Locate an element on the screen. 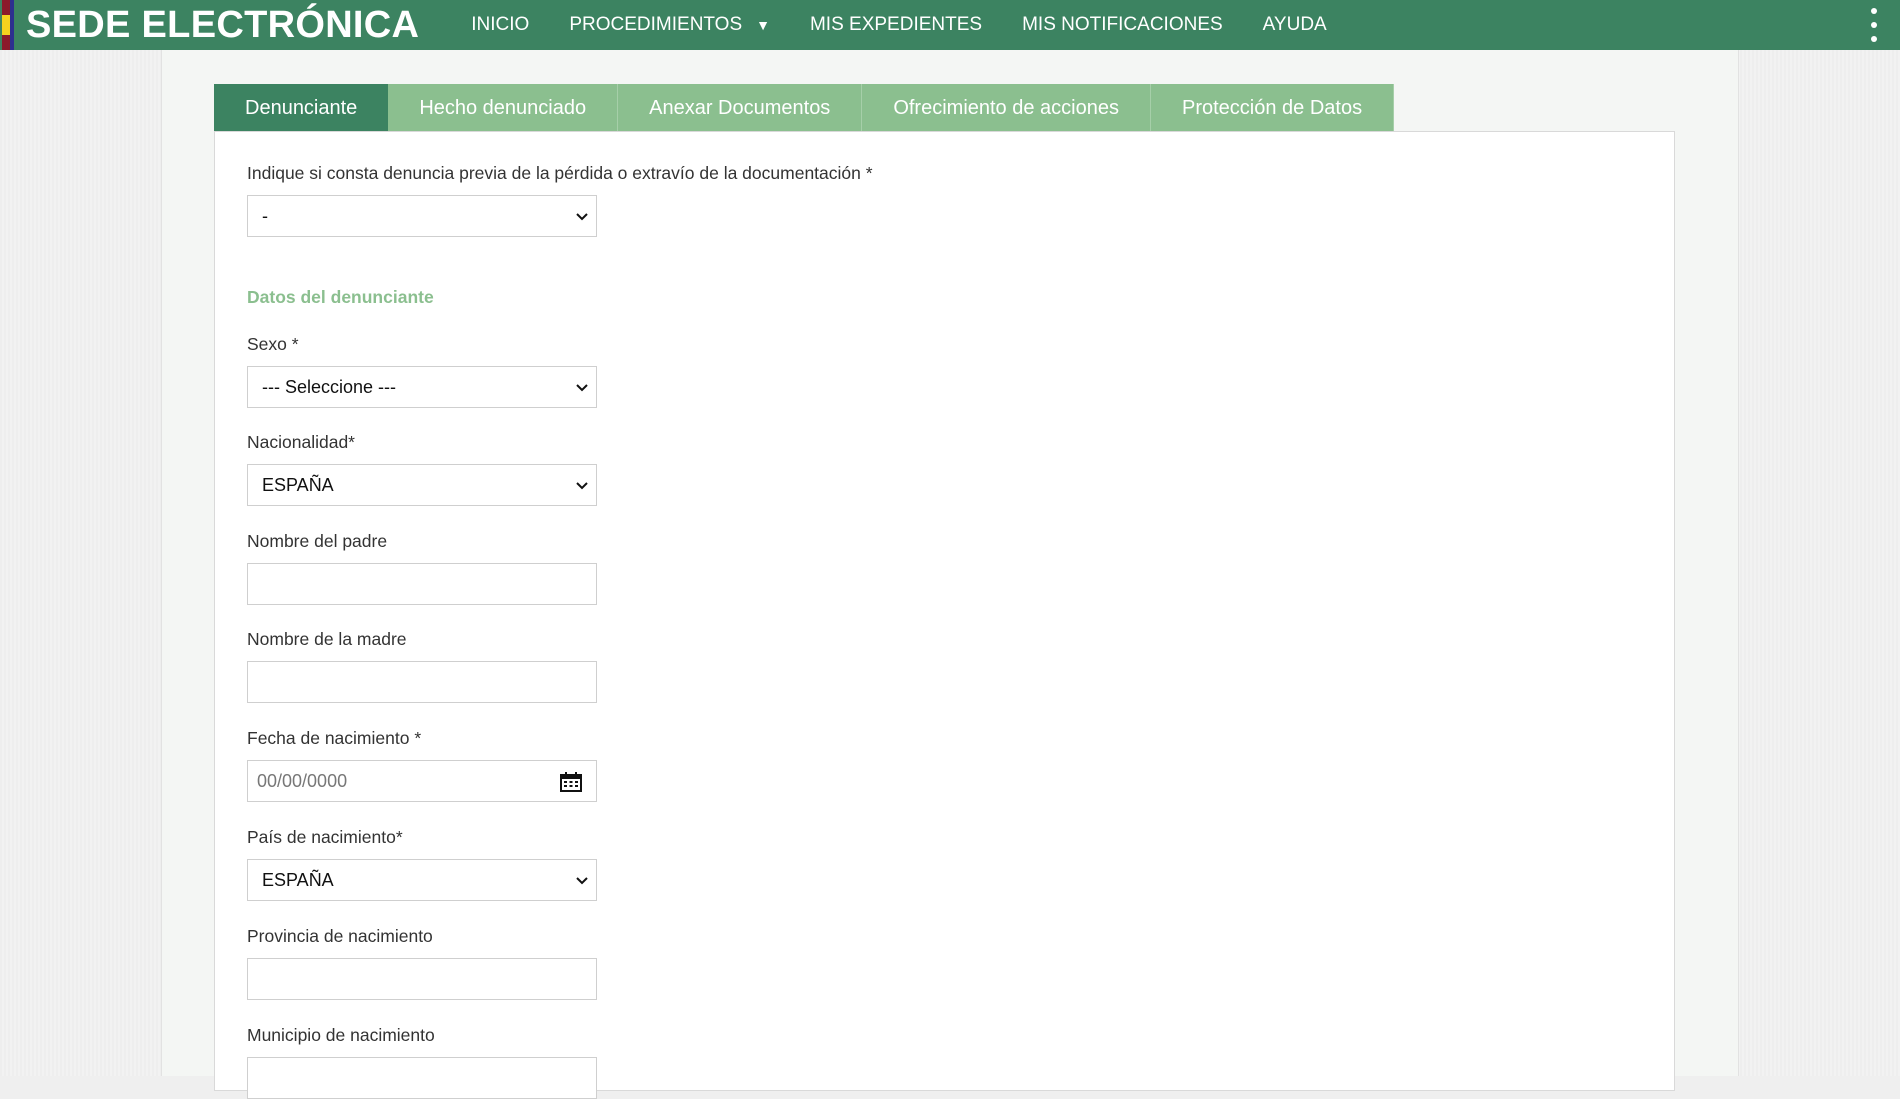 The image size is (1900, 1099). tab-label: Protección de Datos is located at coordinates (1272, 107).